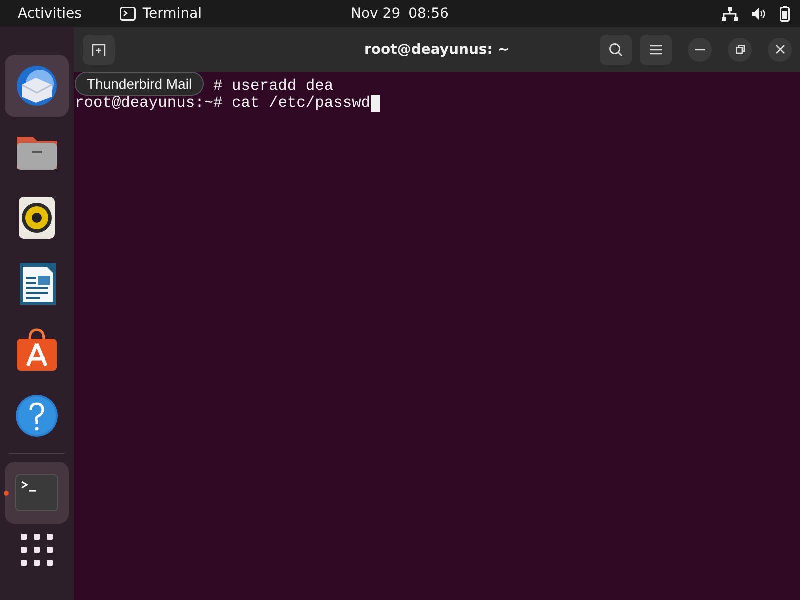 This screenshot has width=800, height=600. I want to click on menu-button, so click(656, 49).